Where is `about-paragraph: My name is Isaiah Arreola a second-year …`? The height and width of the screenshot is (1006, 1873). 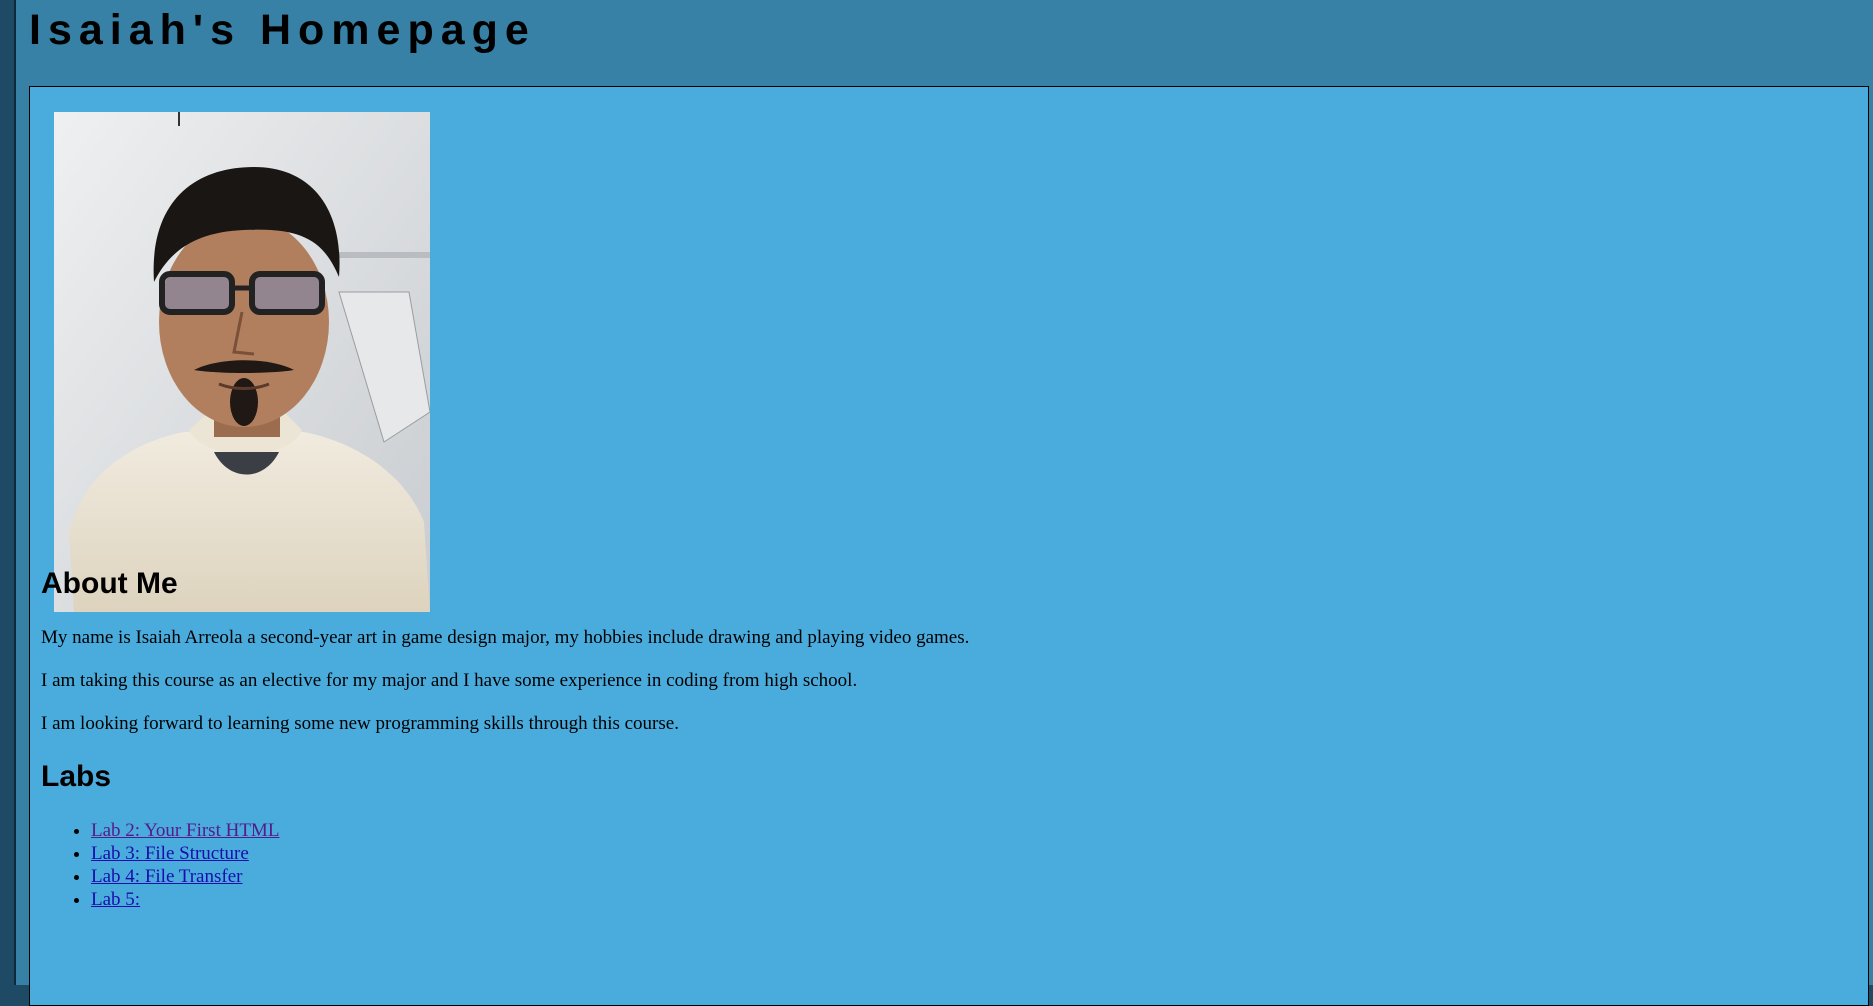
about-paragraph: My name is Isaiah Arreola a second-year … is located at coordinates (505, 637).